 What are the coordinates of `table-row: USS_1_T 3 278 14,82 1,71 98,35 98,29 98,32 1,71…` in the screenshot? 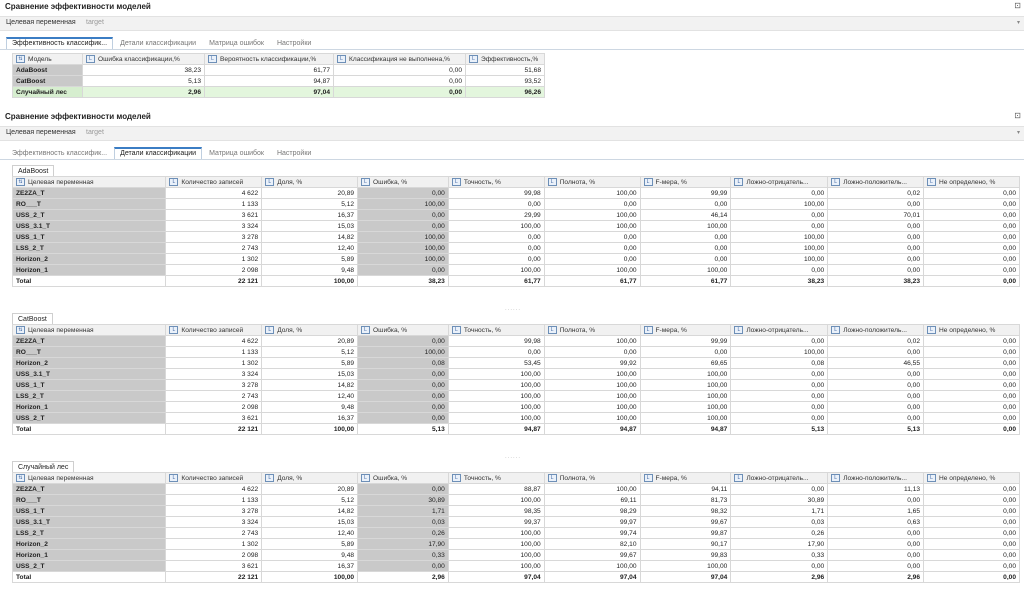 It's located at (515, 511).